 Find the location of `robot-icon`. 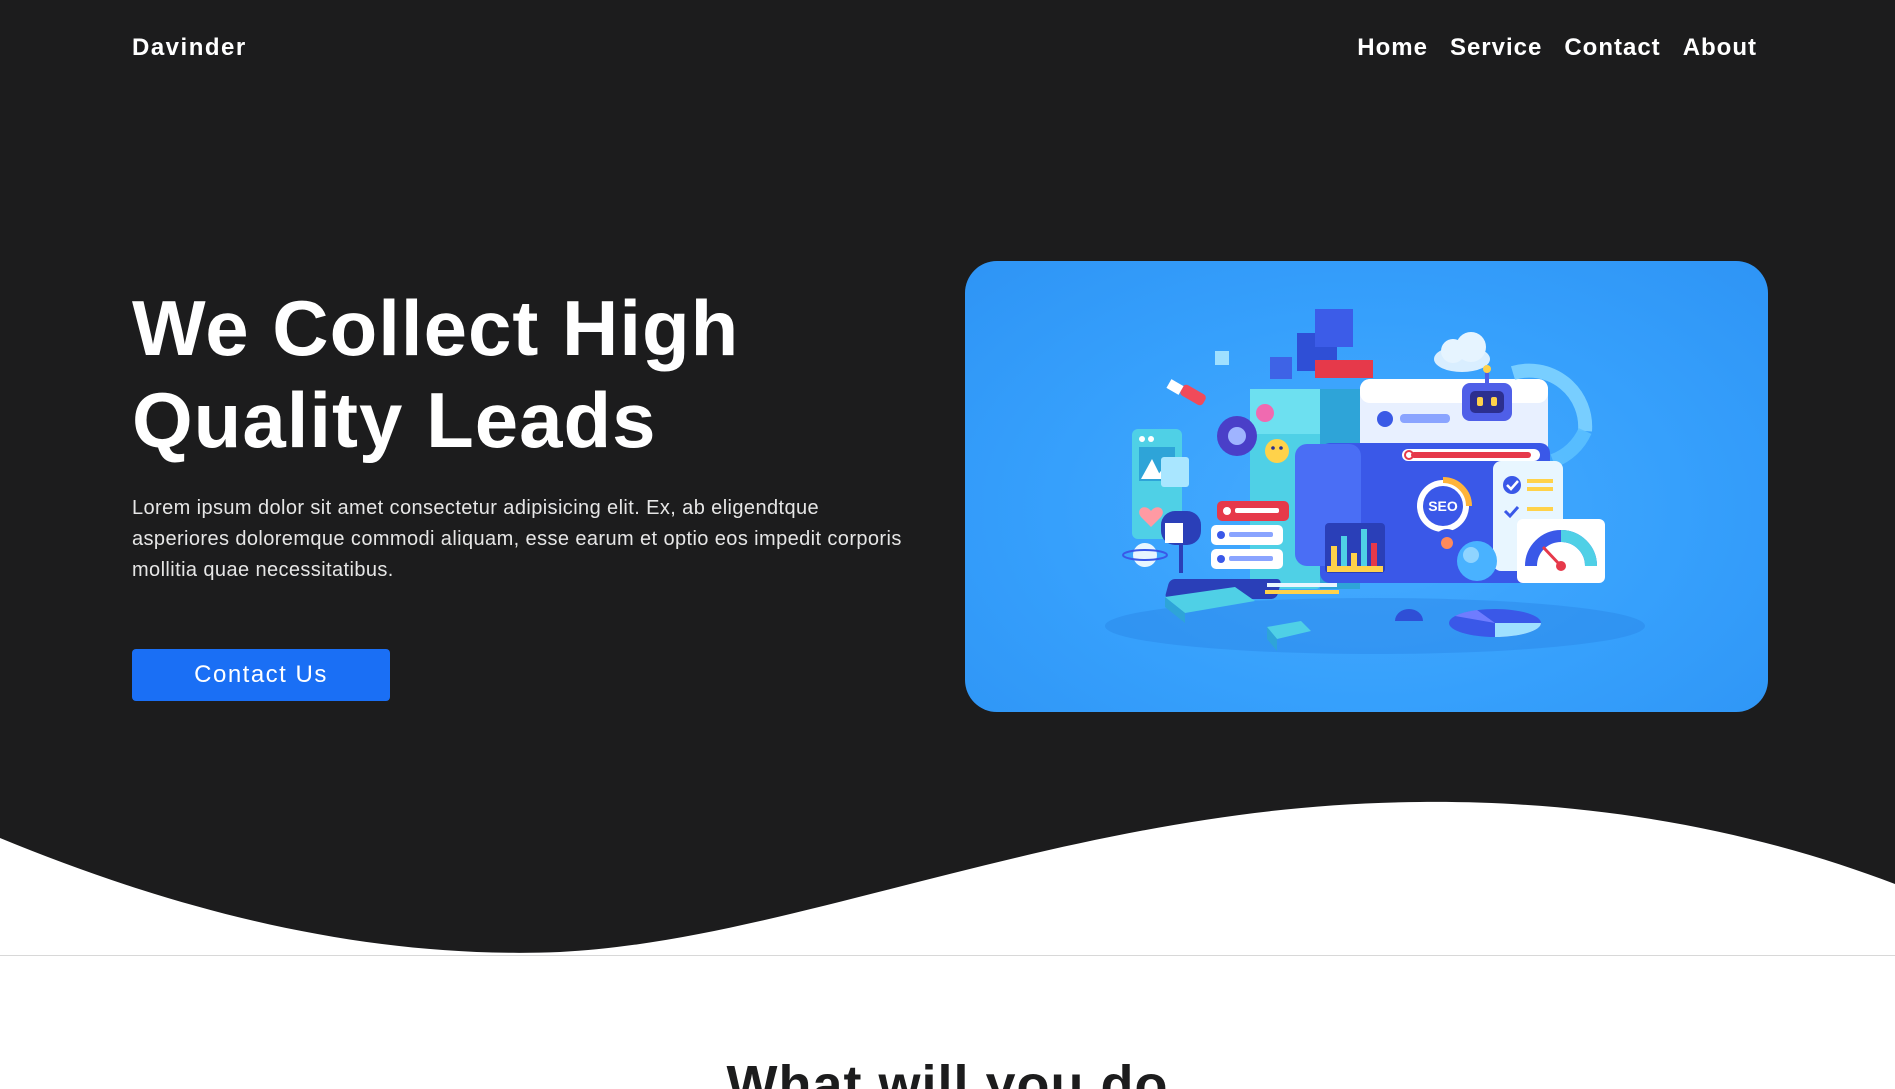

robot-icon is located at coordinates (1487, 393).